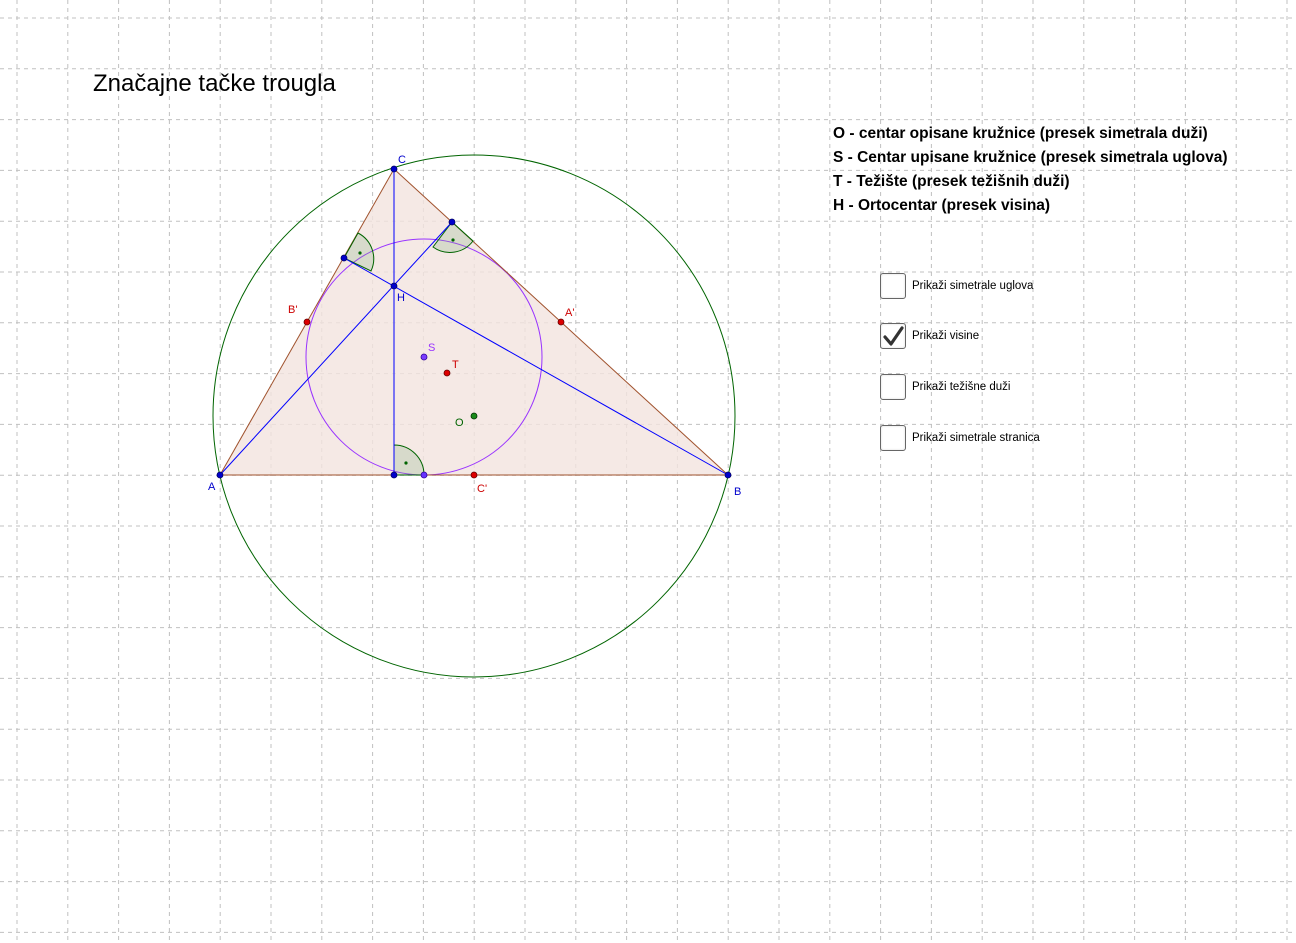 Image resolution: width=1296 pixels, height=943 pixels. I want to click on label-c-prime: C', so click(482, 489).